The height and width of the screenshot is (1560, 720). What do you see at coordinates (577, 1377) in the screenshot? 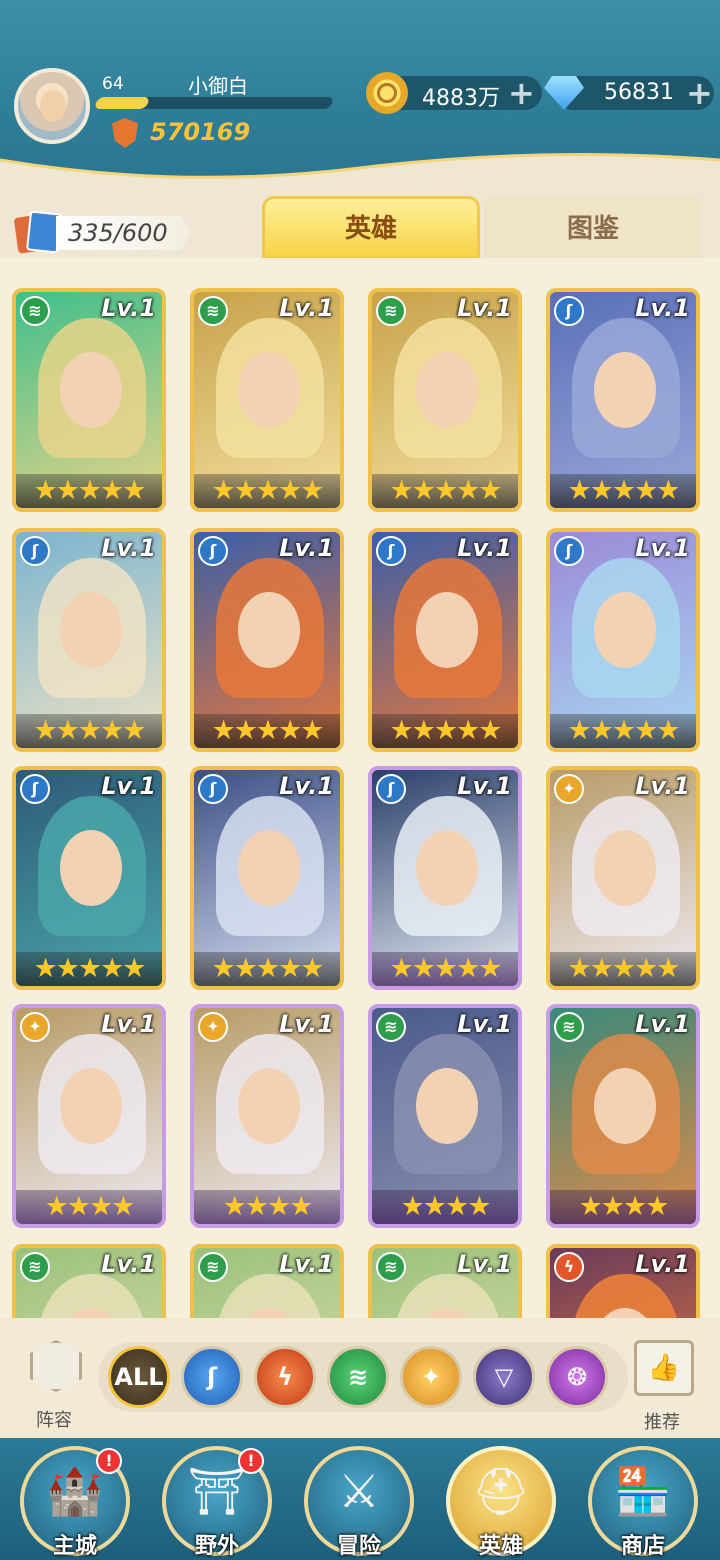
I see `filter-arcane-icon: ❂` at bounding box center [577, 1377].